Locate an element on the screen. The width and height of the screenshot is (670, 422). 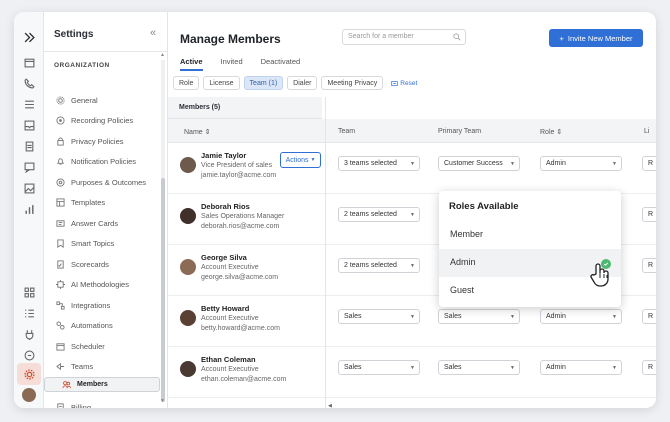
sidebar-scrollbar is located at coordinates (163, 231).